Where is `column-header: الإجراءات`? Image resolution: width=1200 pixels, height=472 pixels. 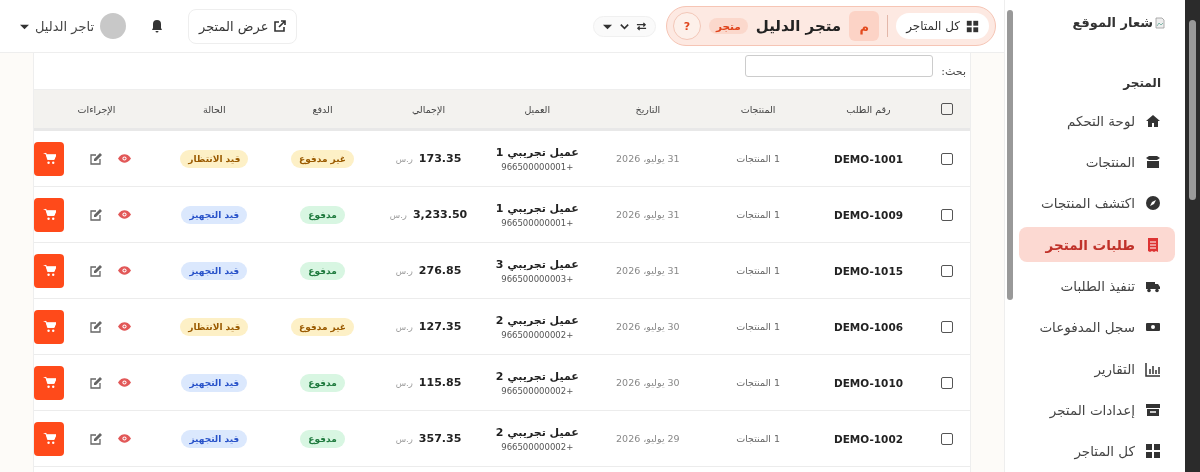 column-header: الإجراءات is located at coordinates (96, 109).